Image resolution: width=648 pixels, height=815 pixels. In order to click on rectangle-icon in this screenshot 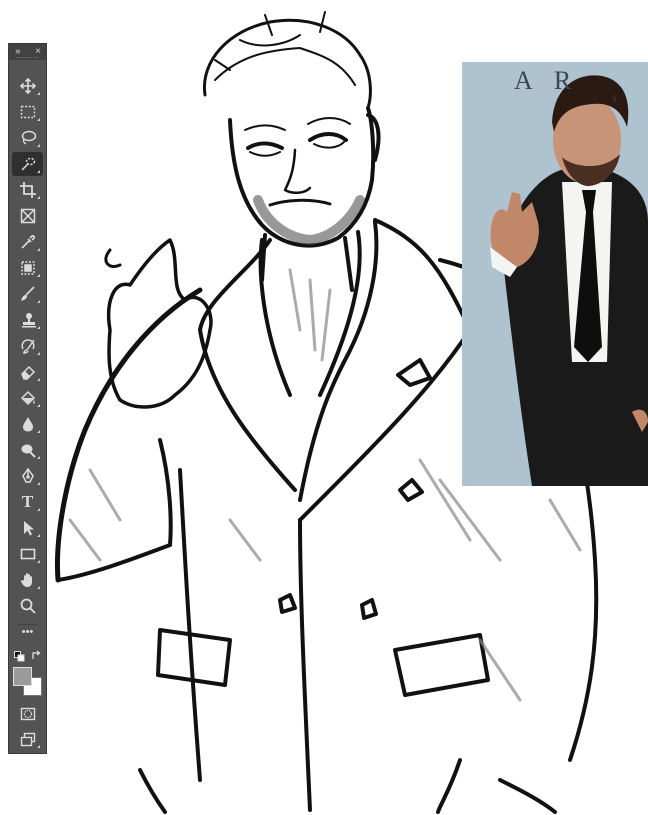, I will do `click(27, 554)`.